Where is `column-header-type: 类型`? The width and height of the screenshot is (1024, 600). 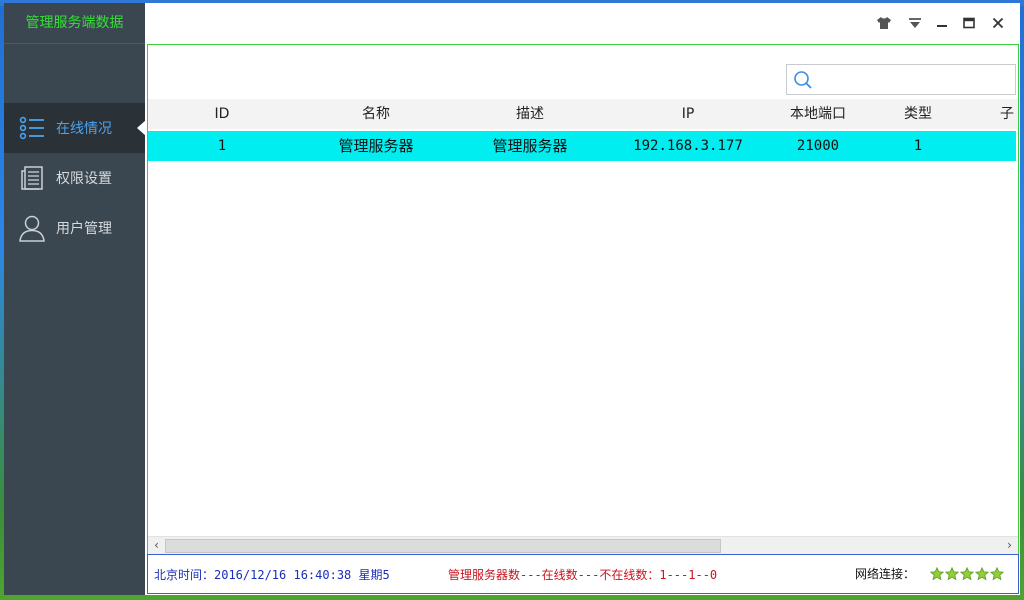 column-header-type: 类型 is located at coordinates (918, 114).